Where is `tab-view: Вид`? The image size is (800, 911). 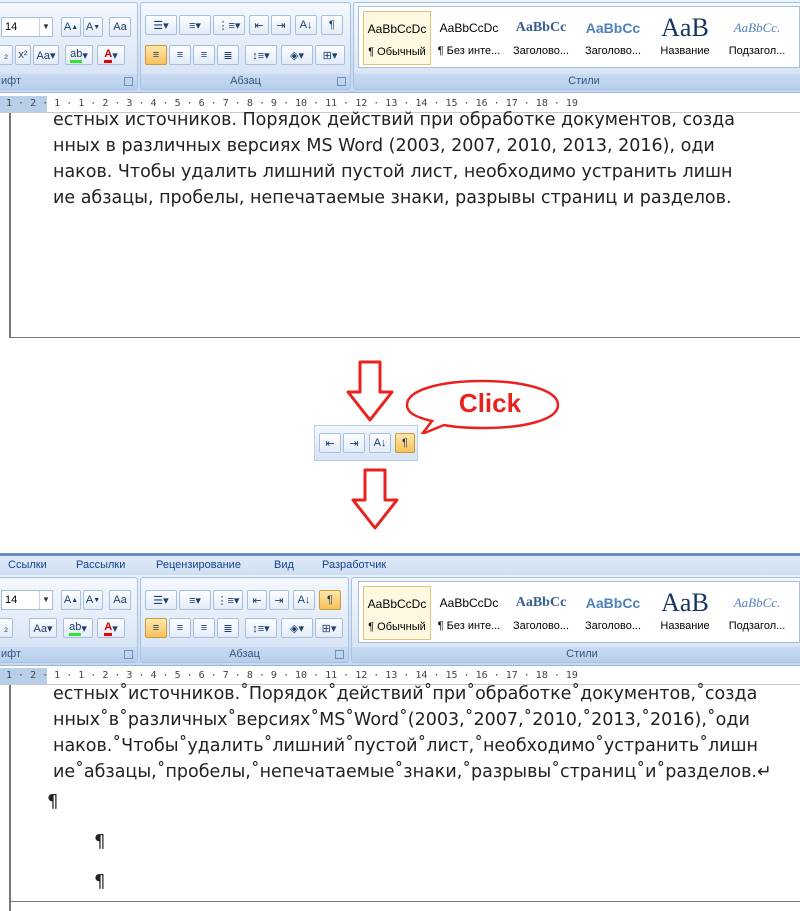 tab-view: Вид is located at coordinates (284, 565).